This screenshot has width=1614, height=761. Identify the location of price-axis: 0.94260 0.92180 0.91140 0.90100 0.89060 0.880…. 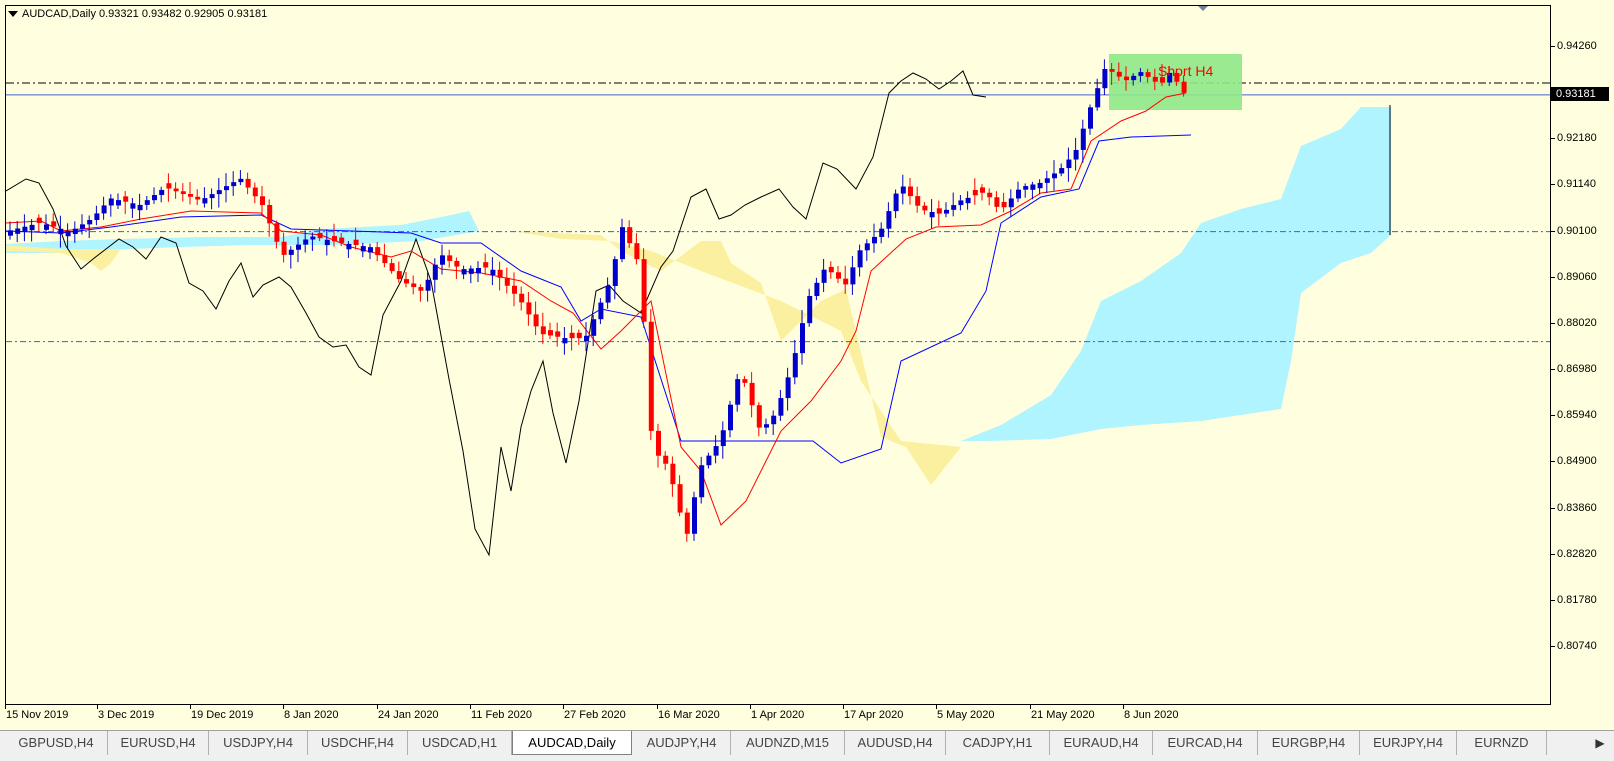
(1582, 355).